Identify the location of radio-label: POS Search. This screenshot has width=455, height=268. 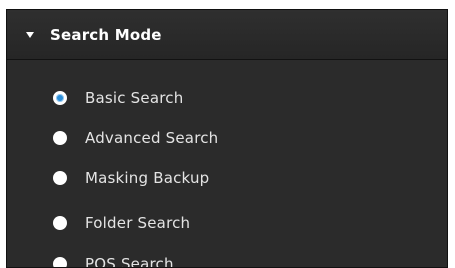
(129, 261).